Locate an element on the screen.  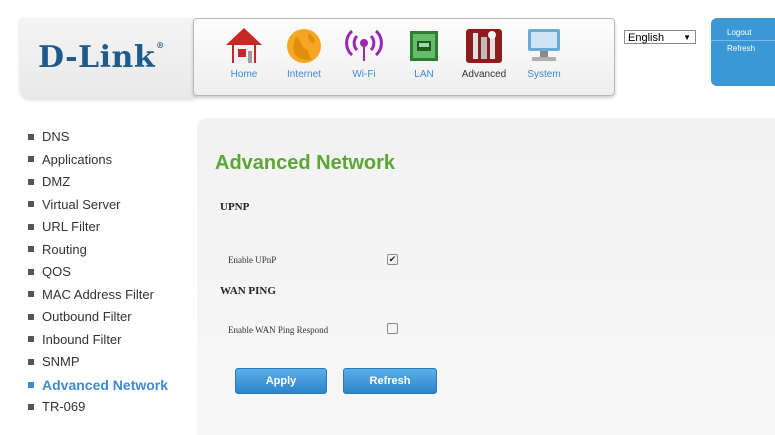
enable-wan-ping-checkbox is located at coordinates (392, 328).